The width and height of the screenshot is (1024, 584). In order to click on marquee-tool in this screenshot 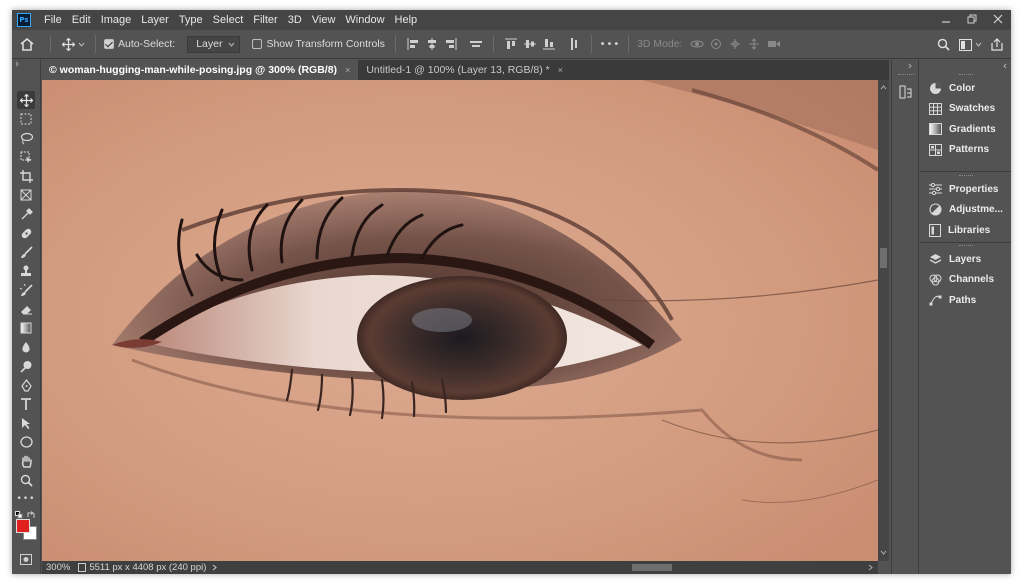, I will do `click(26, 119)`.